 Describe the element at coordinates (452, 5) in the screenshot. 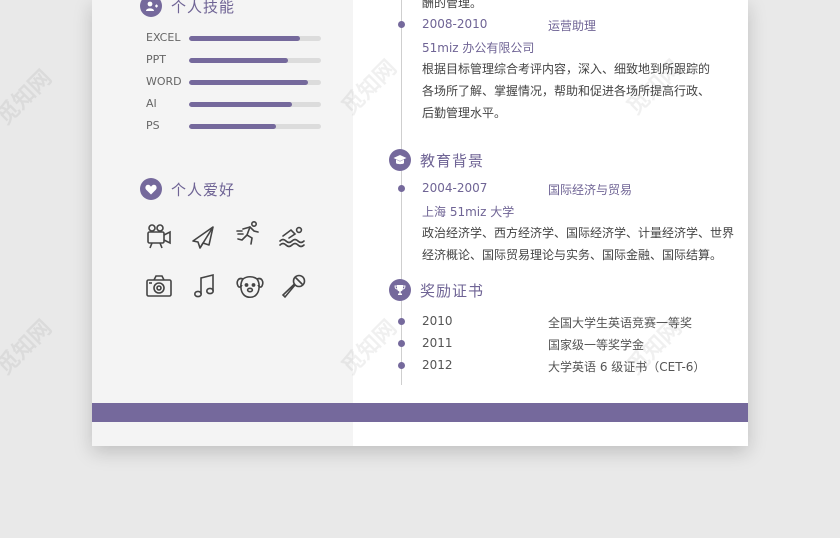

I see `experience-intro-tail: 酬的管理。` at that location.